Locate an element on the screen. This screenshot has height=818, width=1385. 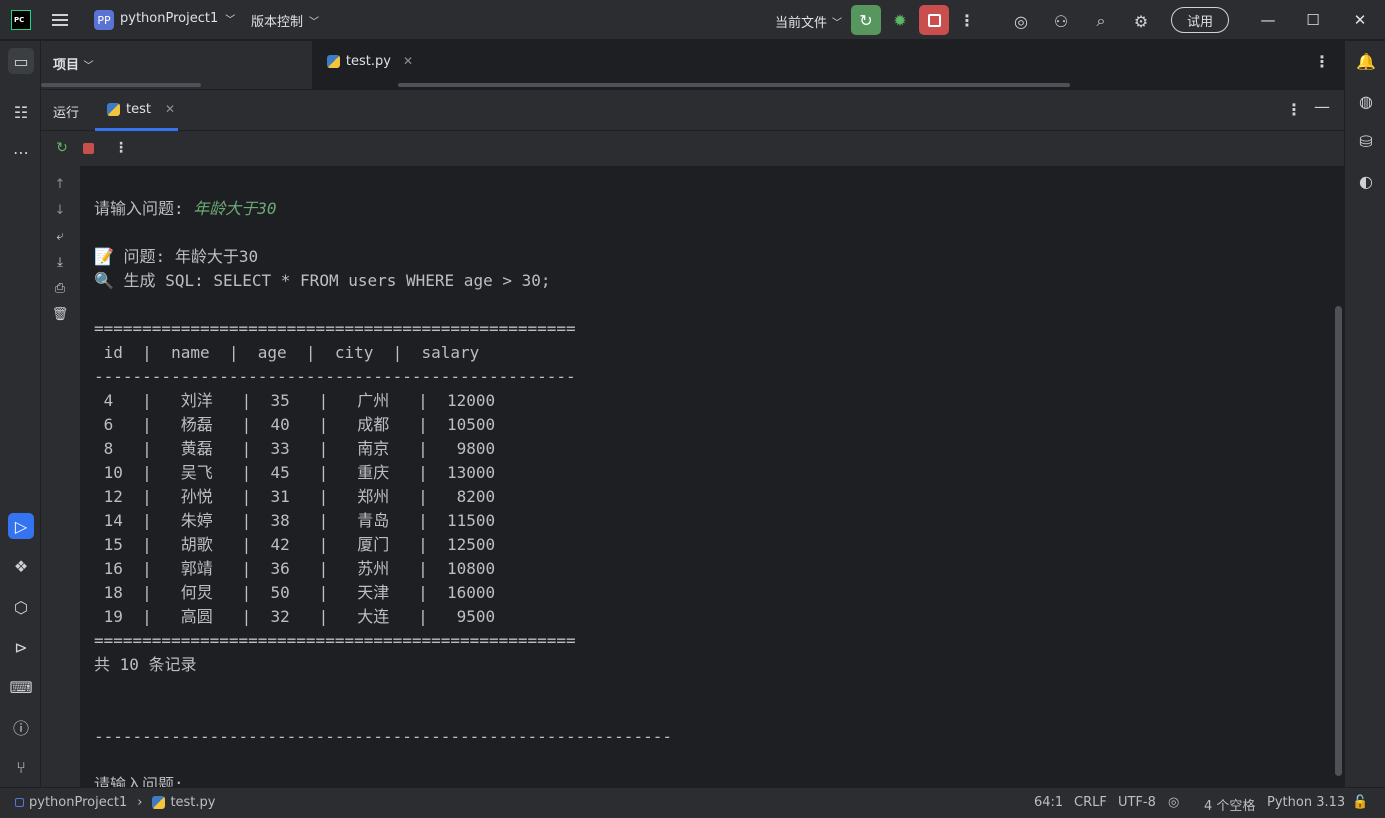
maximize-window-button: ☐ is located at coordinates (1313, 20).